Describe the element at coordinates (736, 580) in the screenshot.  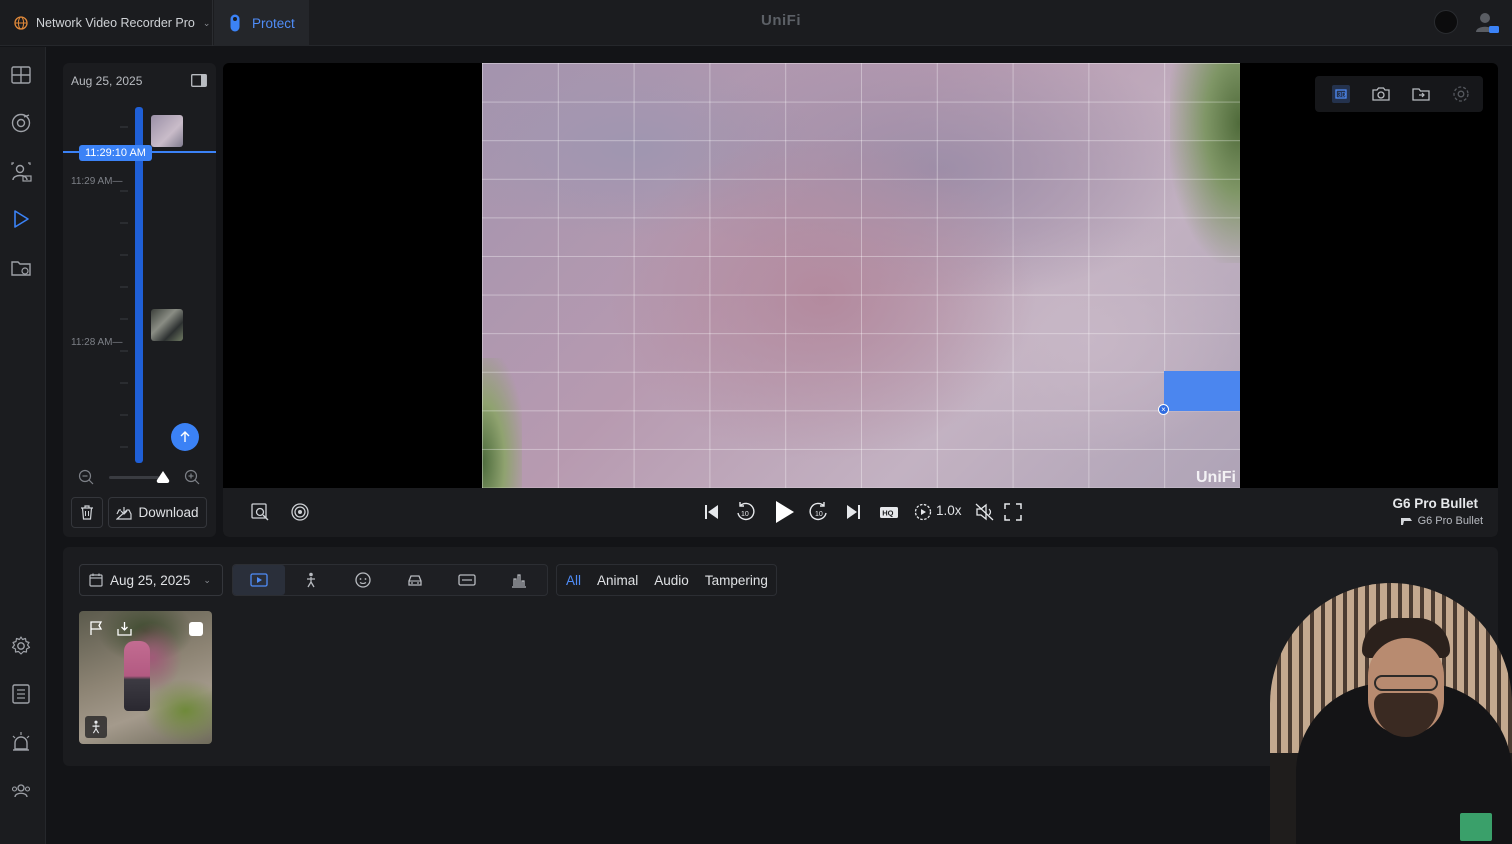
I see `type-tab-tampering: Tampering` at that location.